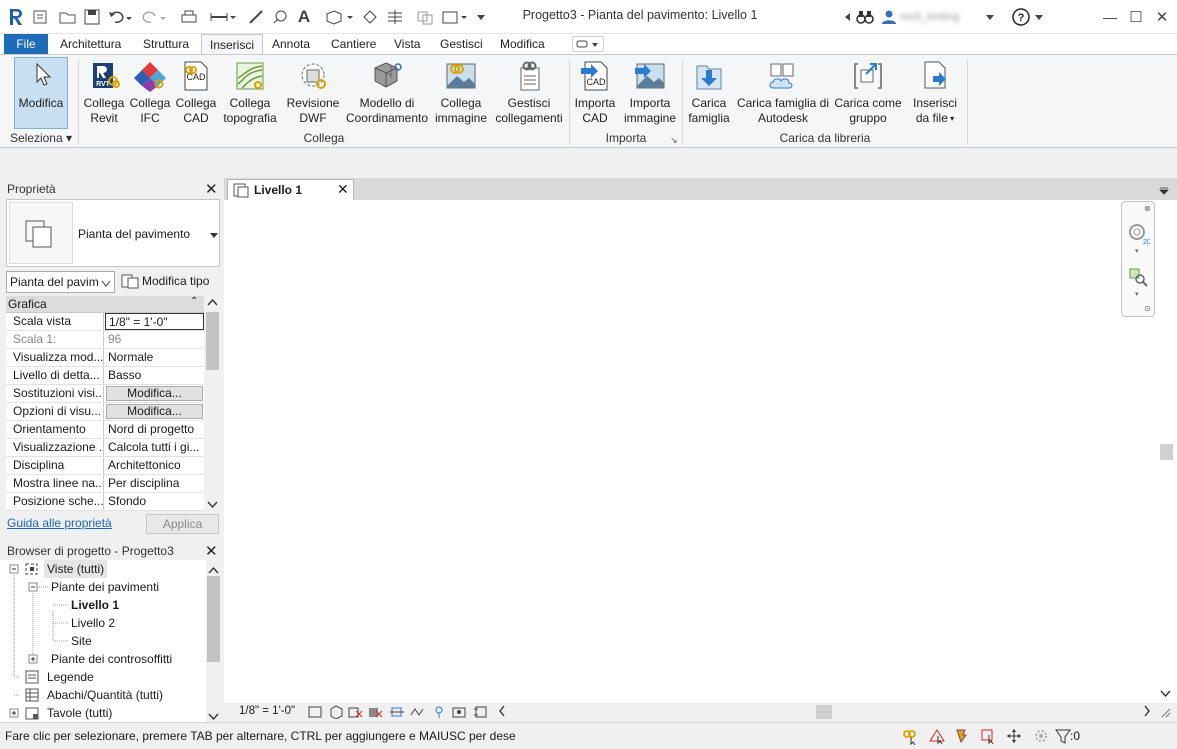 The image size is (1177, 749). What do you see at coordinates (182, 524) in the screenshot?
I see `apply-button: Applica` at bounding box center [182, 524].